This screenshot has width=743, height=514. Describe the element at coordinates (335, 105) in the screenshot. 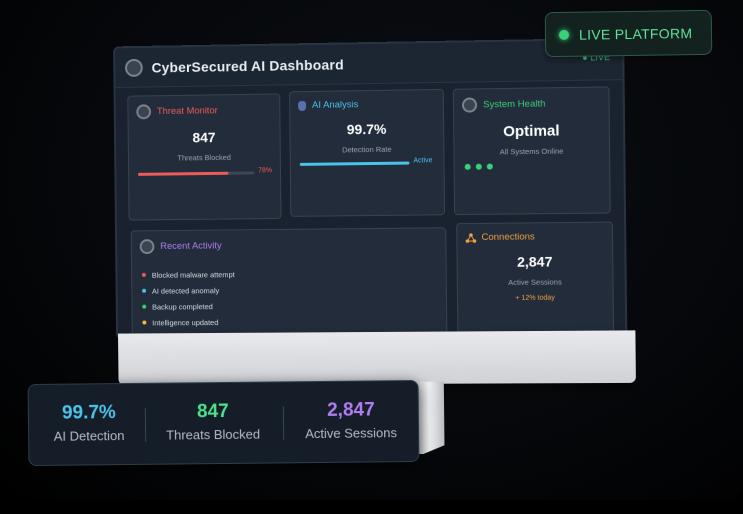

I see `card-title: AI Analysis` at that location.